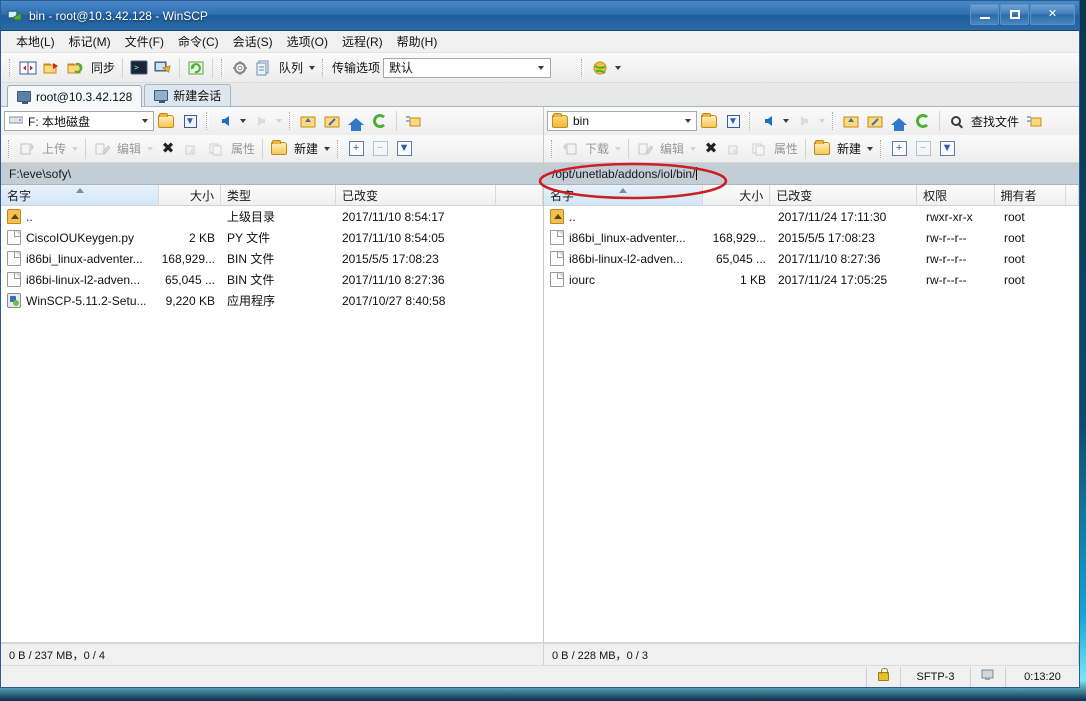 This screenshot has width=1086, height=701. I want to click on transfer-options-caret, so click(541, 67).